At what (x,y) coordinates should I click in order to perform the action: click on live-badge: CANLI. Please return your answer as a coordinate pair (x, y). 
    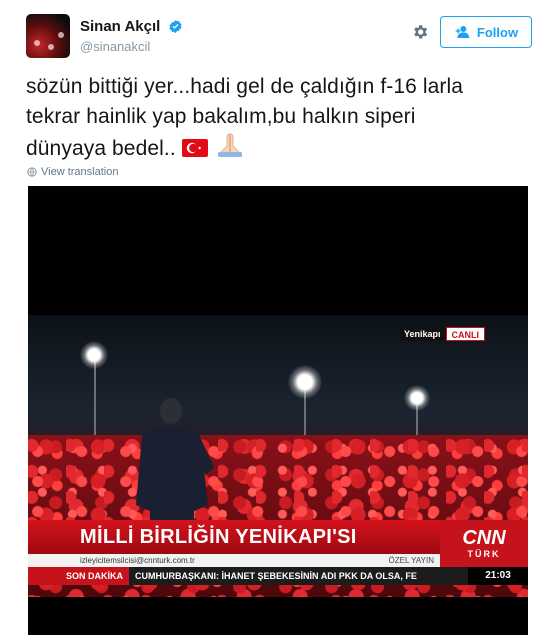
    Looking at the image, I should click on (465, 334).